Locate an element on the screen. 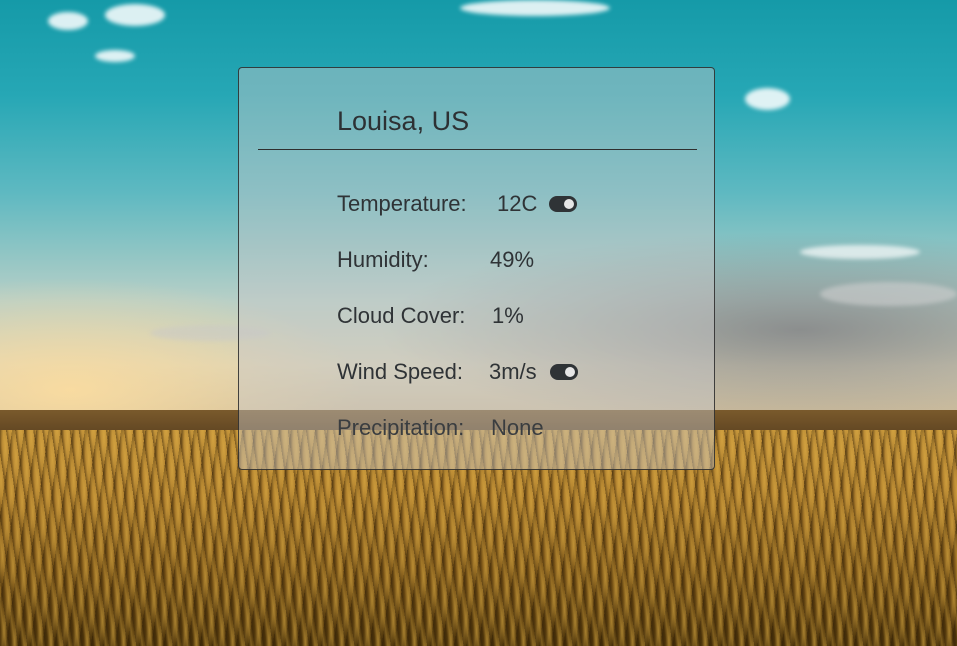 The width and height of the screenshot is (957, 646). cloud-cover-row: Cloud Cover: 1% is located at coordinates (430, 316).